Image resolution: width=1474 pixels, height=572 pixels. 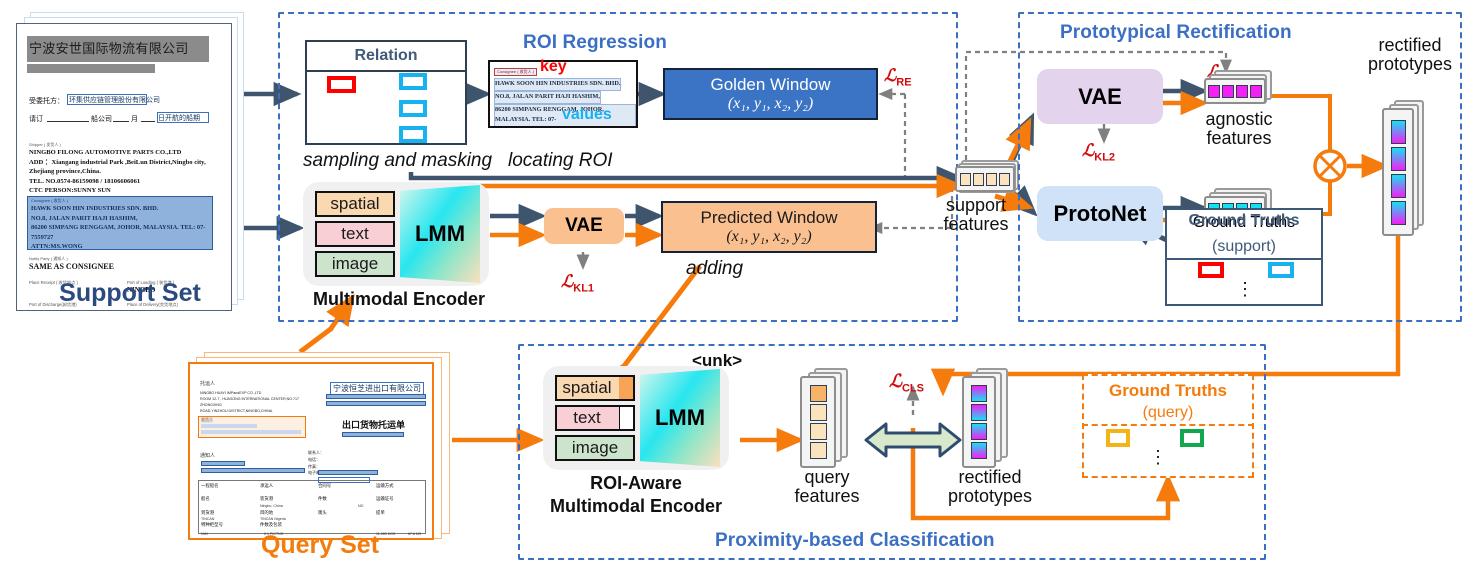 What do you see at coordinates (827, 495) in the screenshot?
I see `query-features-line2: features` at bounding box center [827, 495].